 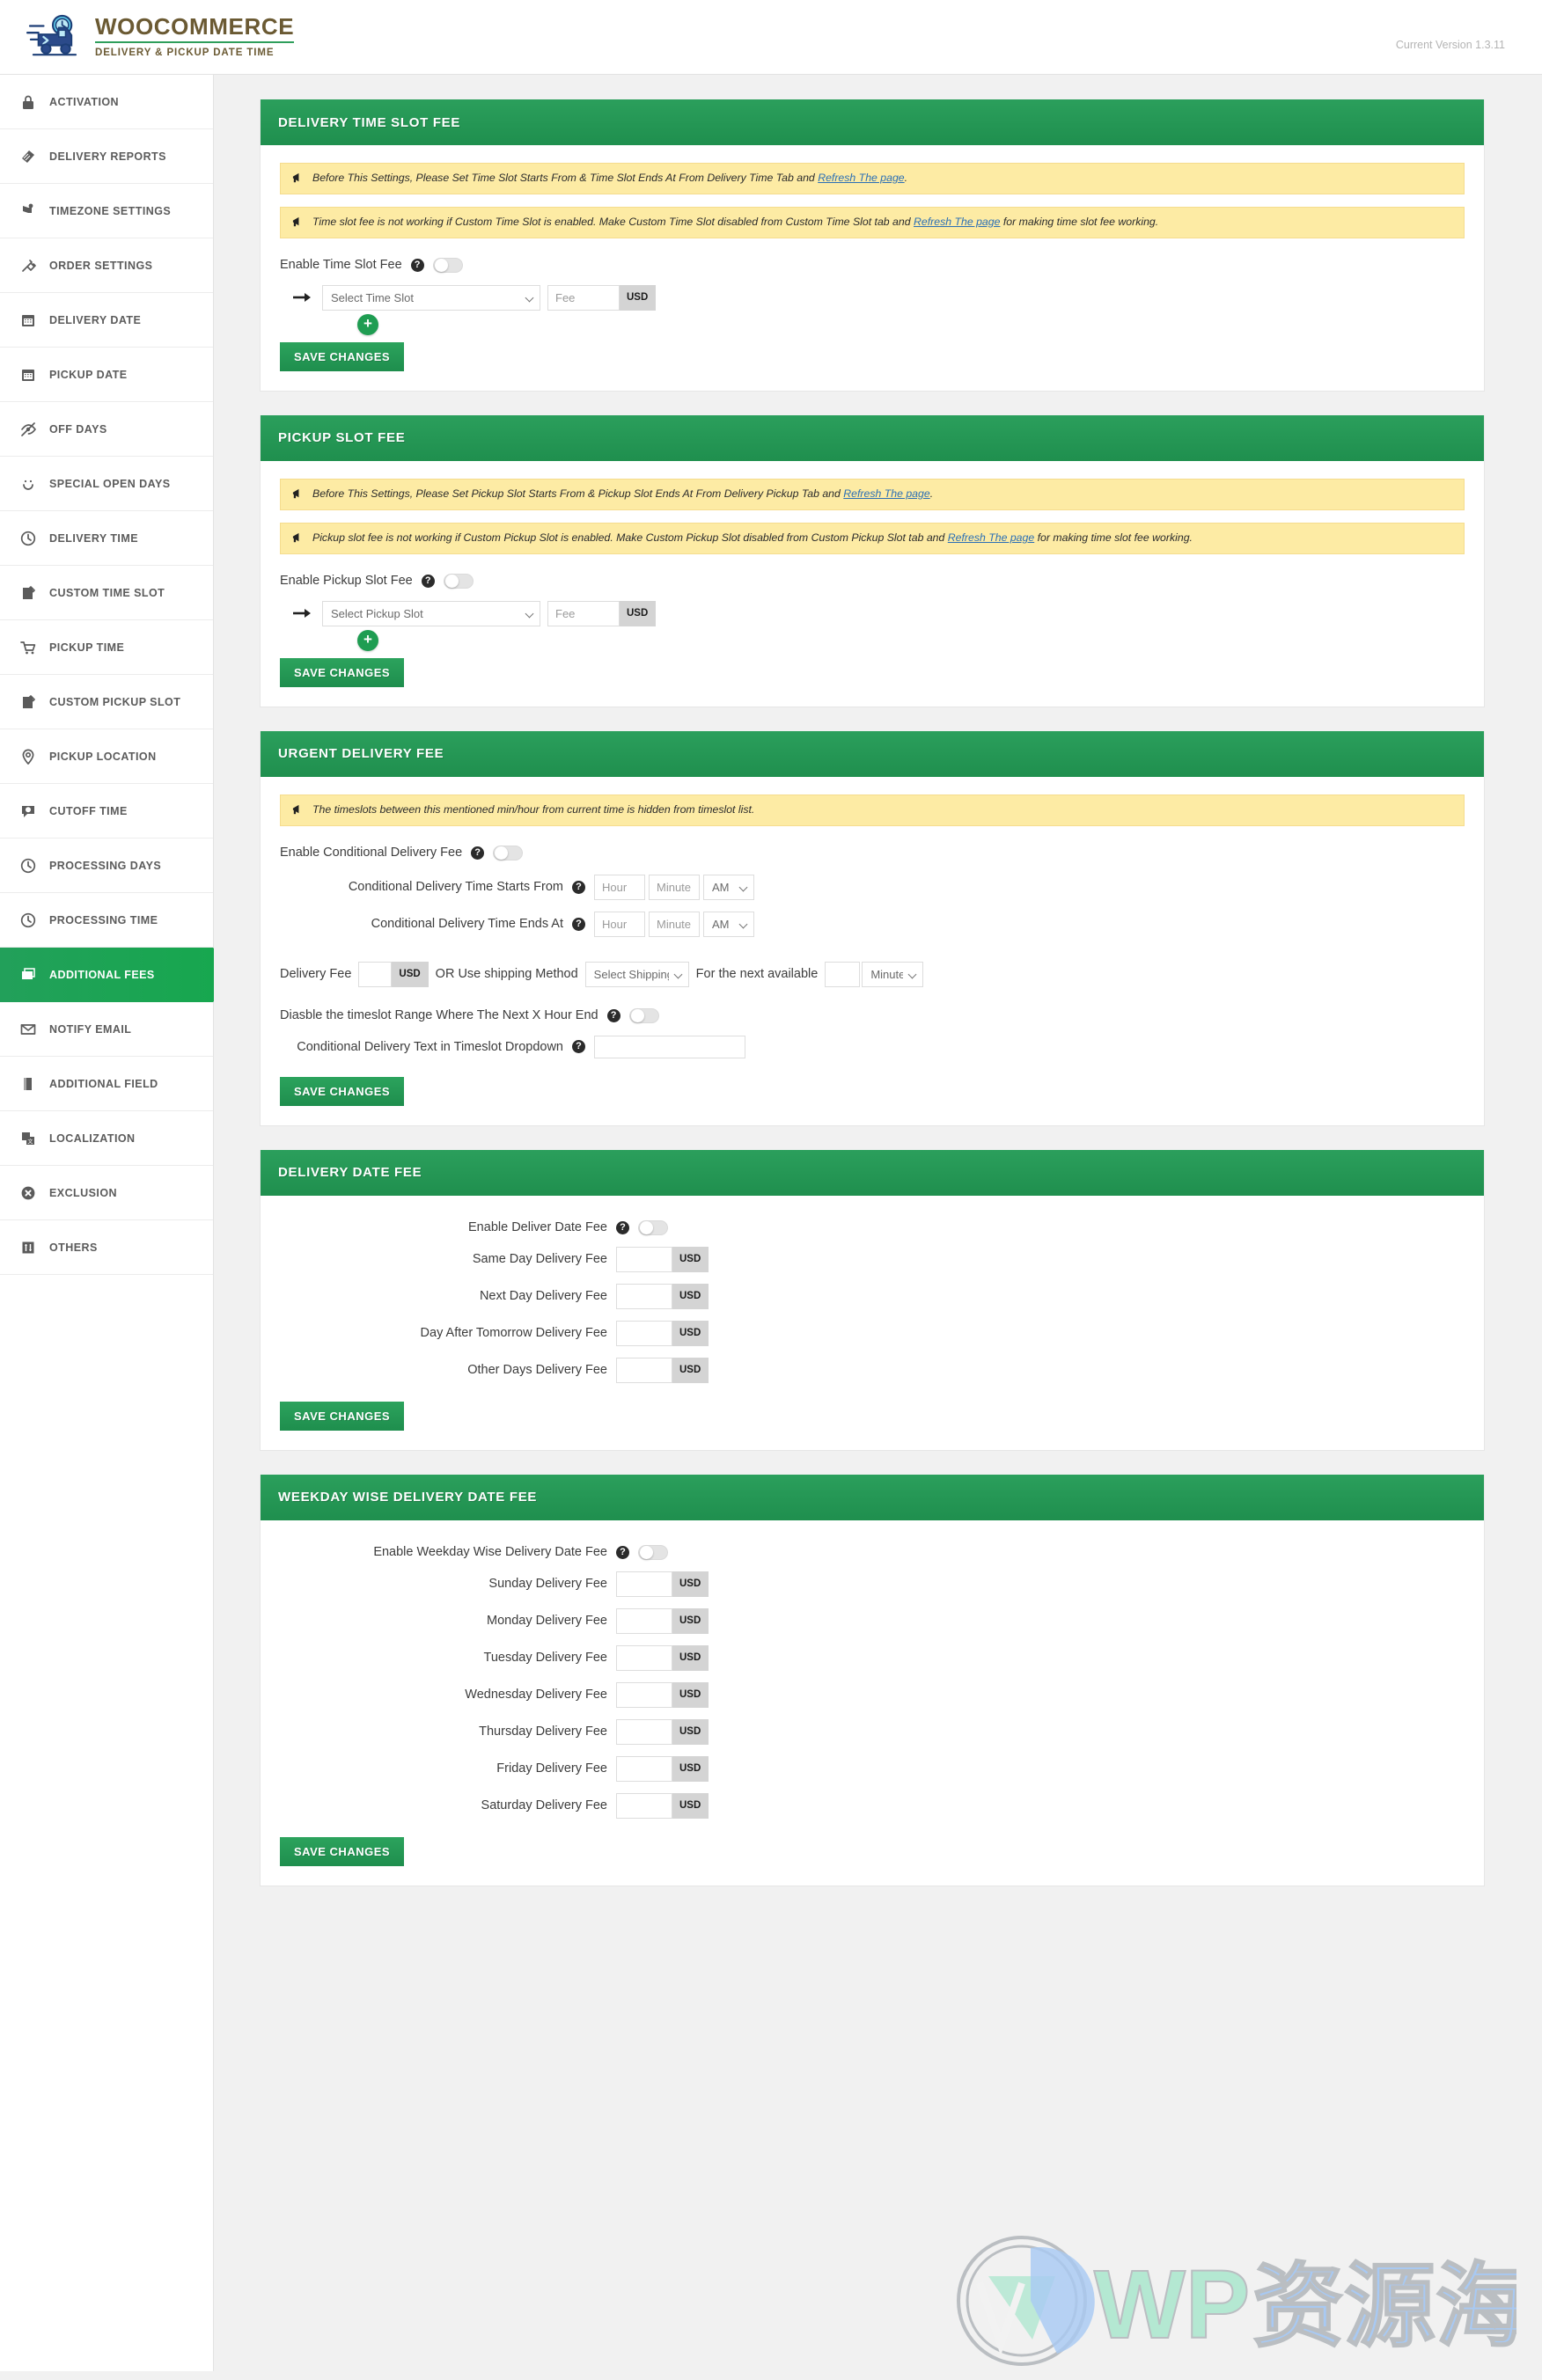 I want to click on sidebar-item-notify-email: NOTIFY EMAIL, so click(x=106, y=1029).